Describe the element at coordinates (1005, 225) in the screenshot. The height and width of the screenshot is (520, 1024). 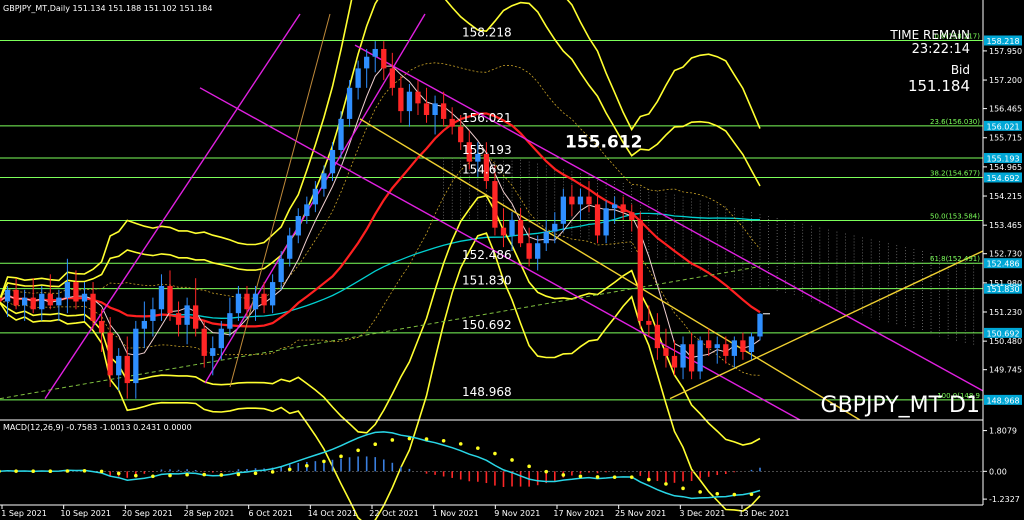
I see `price-tick-label: 153.465` at that location.